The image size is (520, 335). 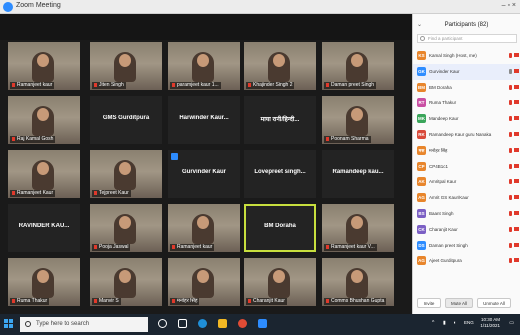 I want to click on video-tile: Khajinder Singh 2, so click(x=280, y=66).